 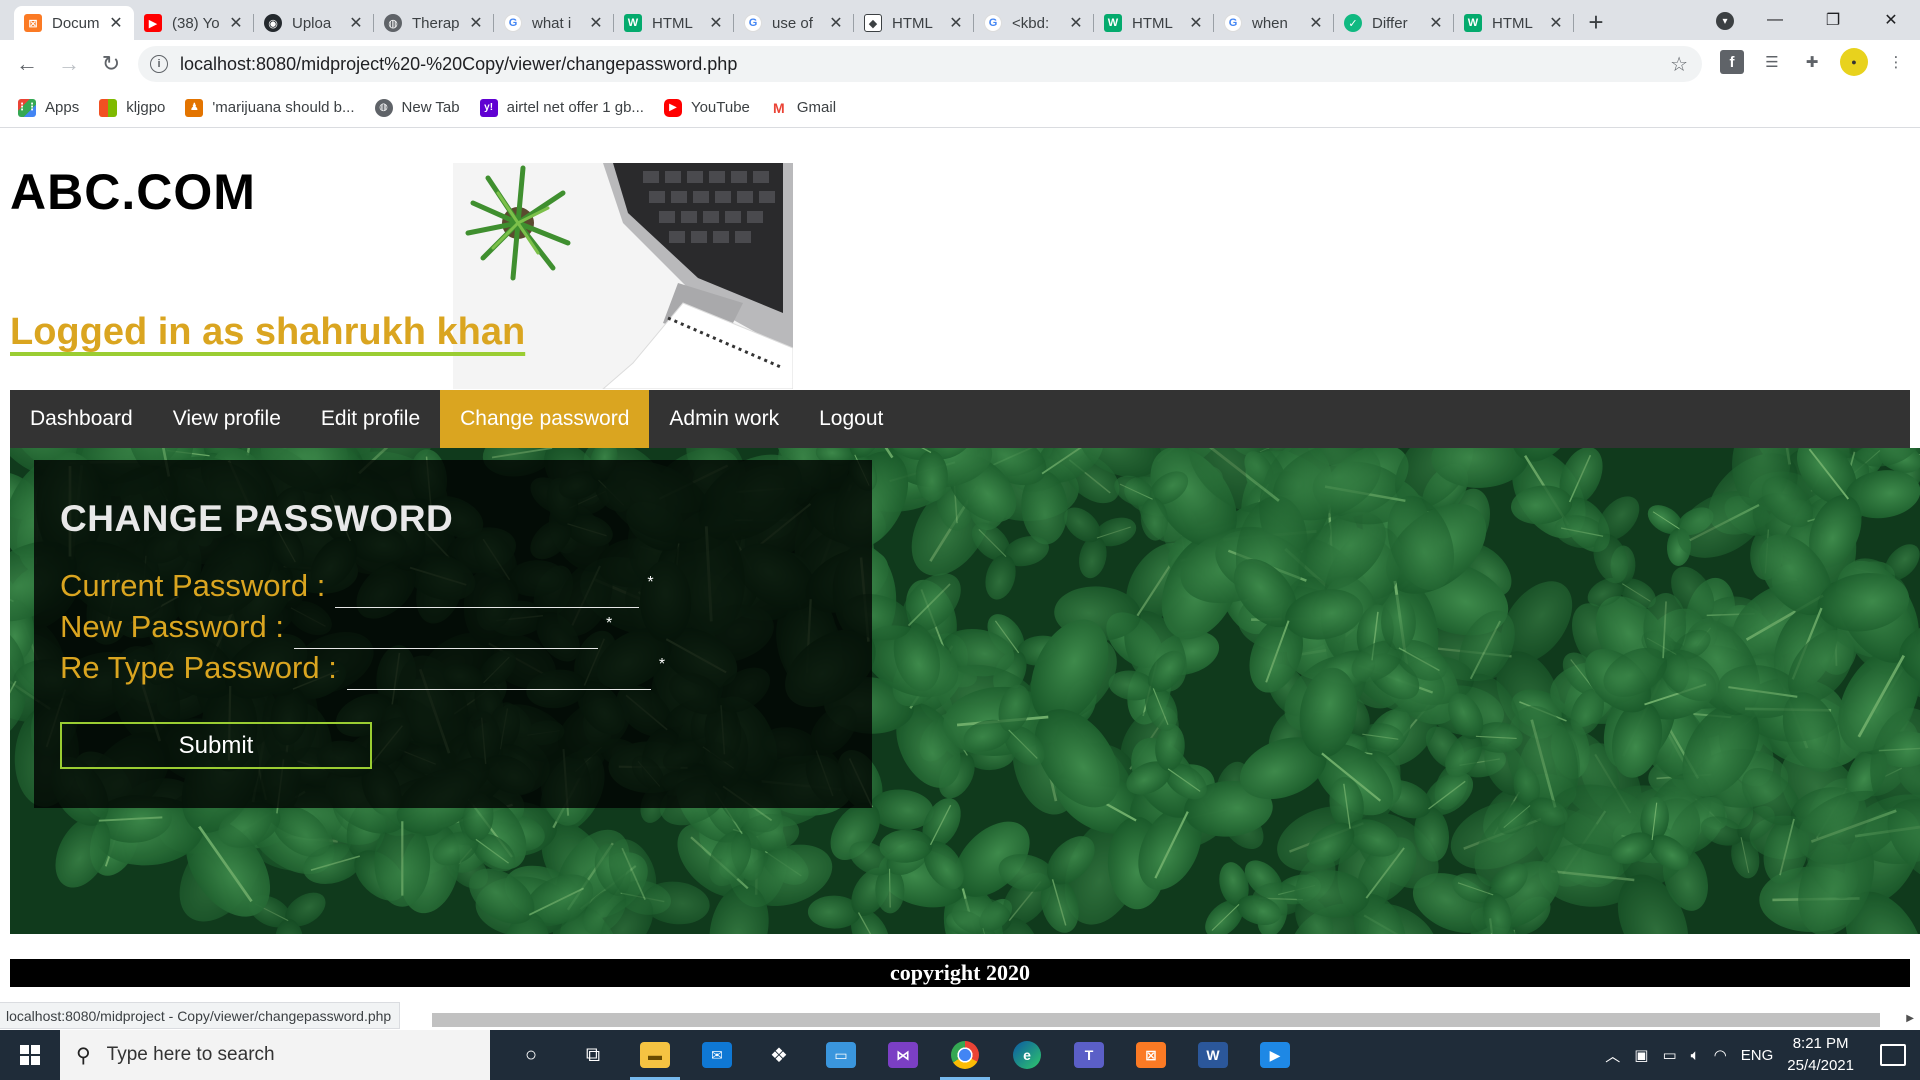 I want to click on battery-icon: ▭, so click(x=1669, y=1055).